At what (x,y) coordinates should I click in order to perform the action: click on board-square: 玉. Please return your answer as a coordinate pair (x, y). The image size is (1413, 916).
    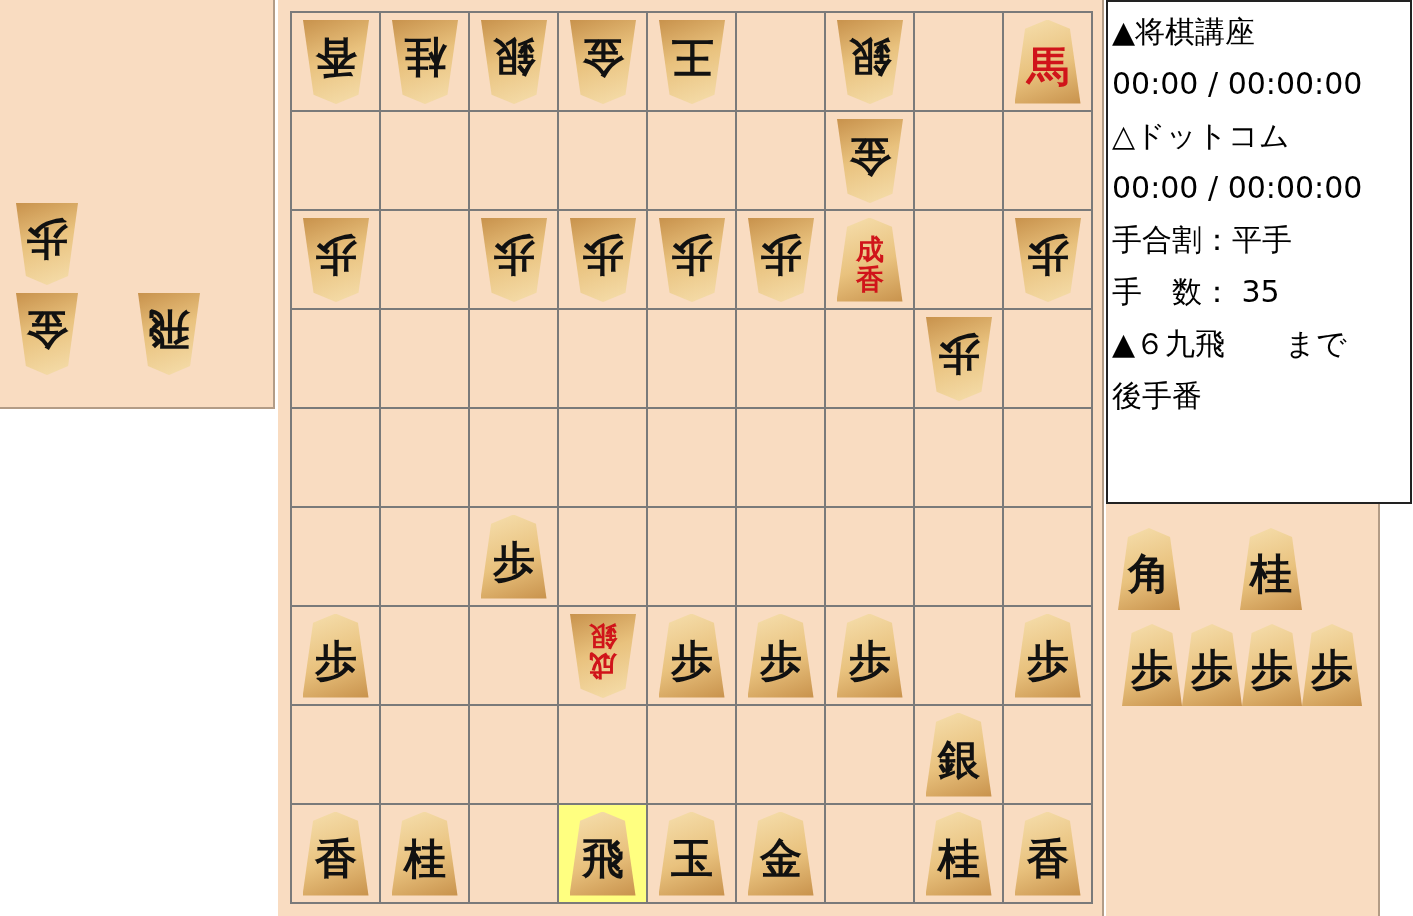
    Looking at the image, I should click on (691, 853).